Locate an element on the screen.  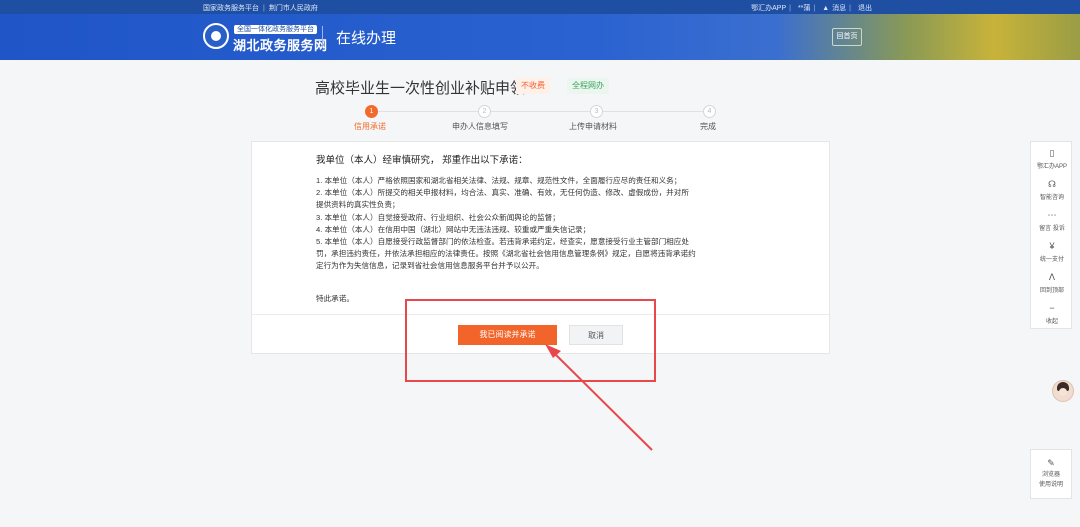
annotation-highlight-box is located at coordinates (530, 340).